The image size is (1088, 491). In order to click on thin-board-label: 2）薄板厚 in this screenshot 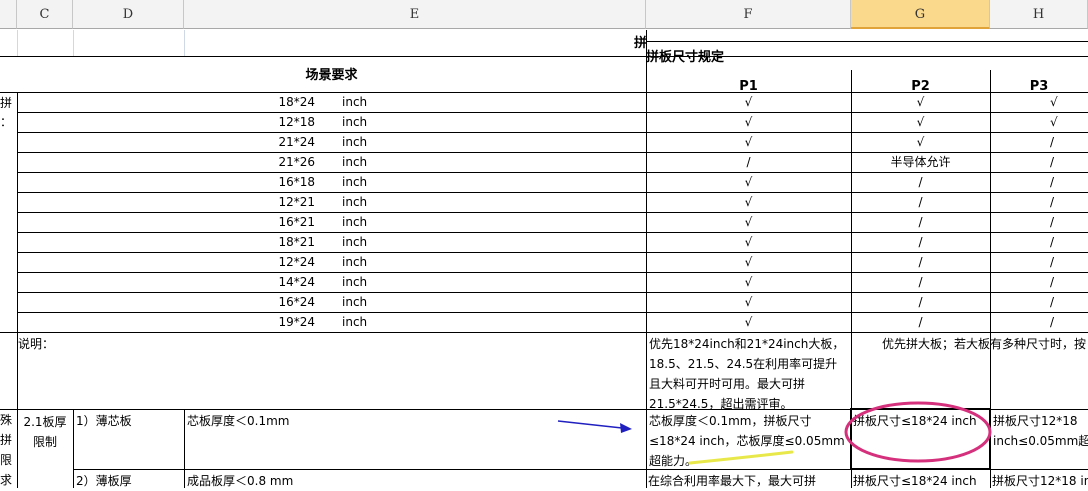, I will do `click(104, 481)`.